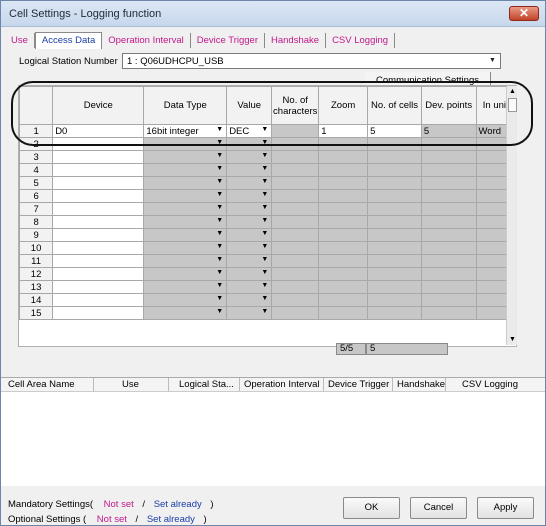  Describe the element at coordinates (524, 13) in the screenshot. I see `close-button: ✕` at that location.